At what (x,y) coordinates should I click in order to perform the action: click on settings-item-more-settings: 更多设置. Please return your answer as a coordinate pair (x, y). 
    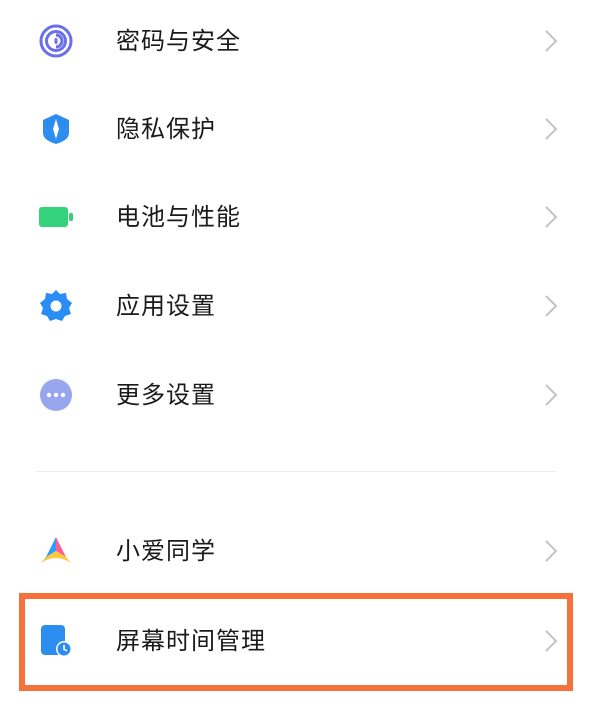
    Looking at the image, I should click on (294, 395).